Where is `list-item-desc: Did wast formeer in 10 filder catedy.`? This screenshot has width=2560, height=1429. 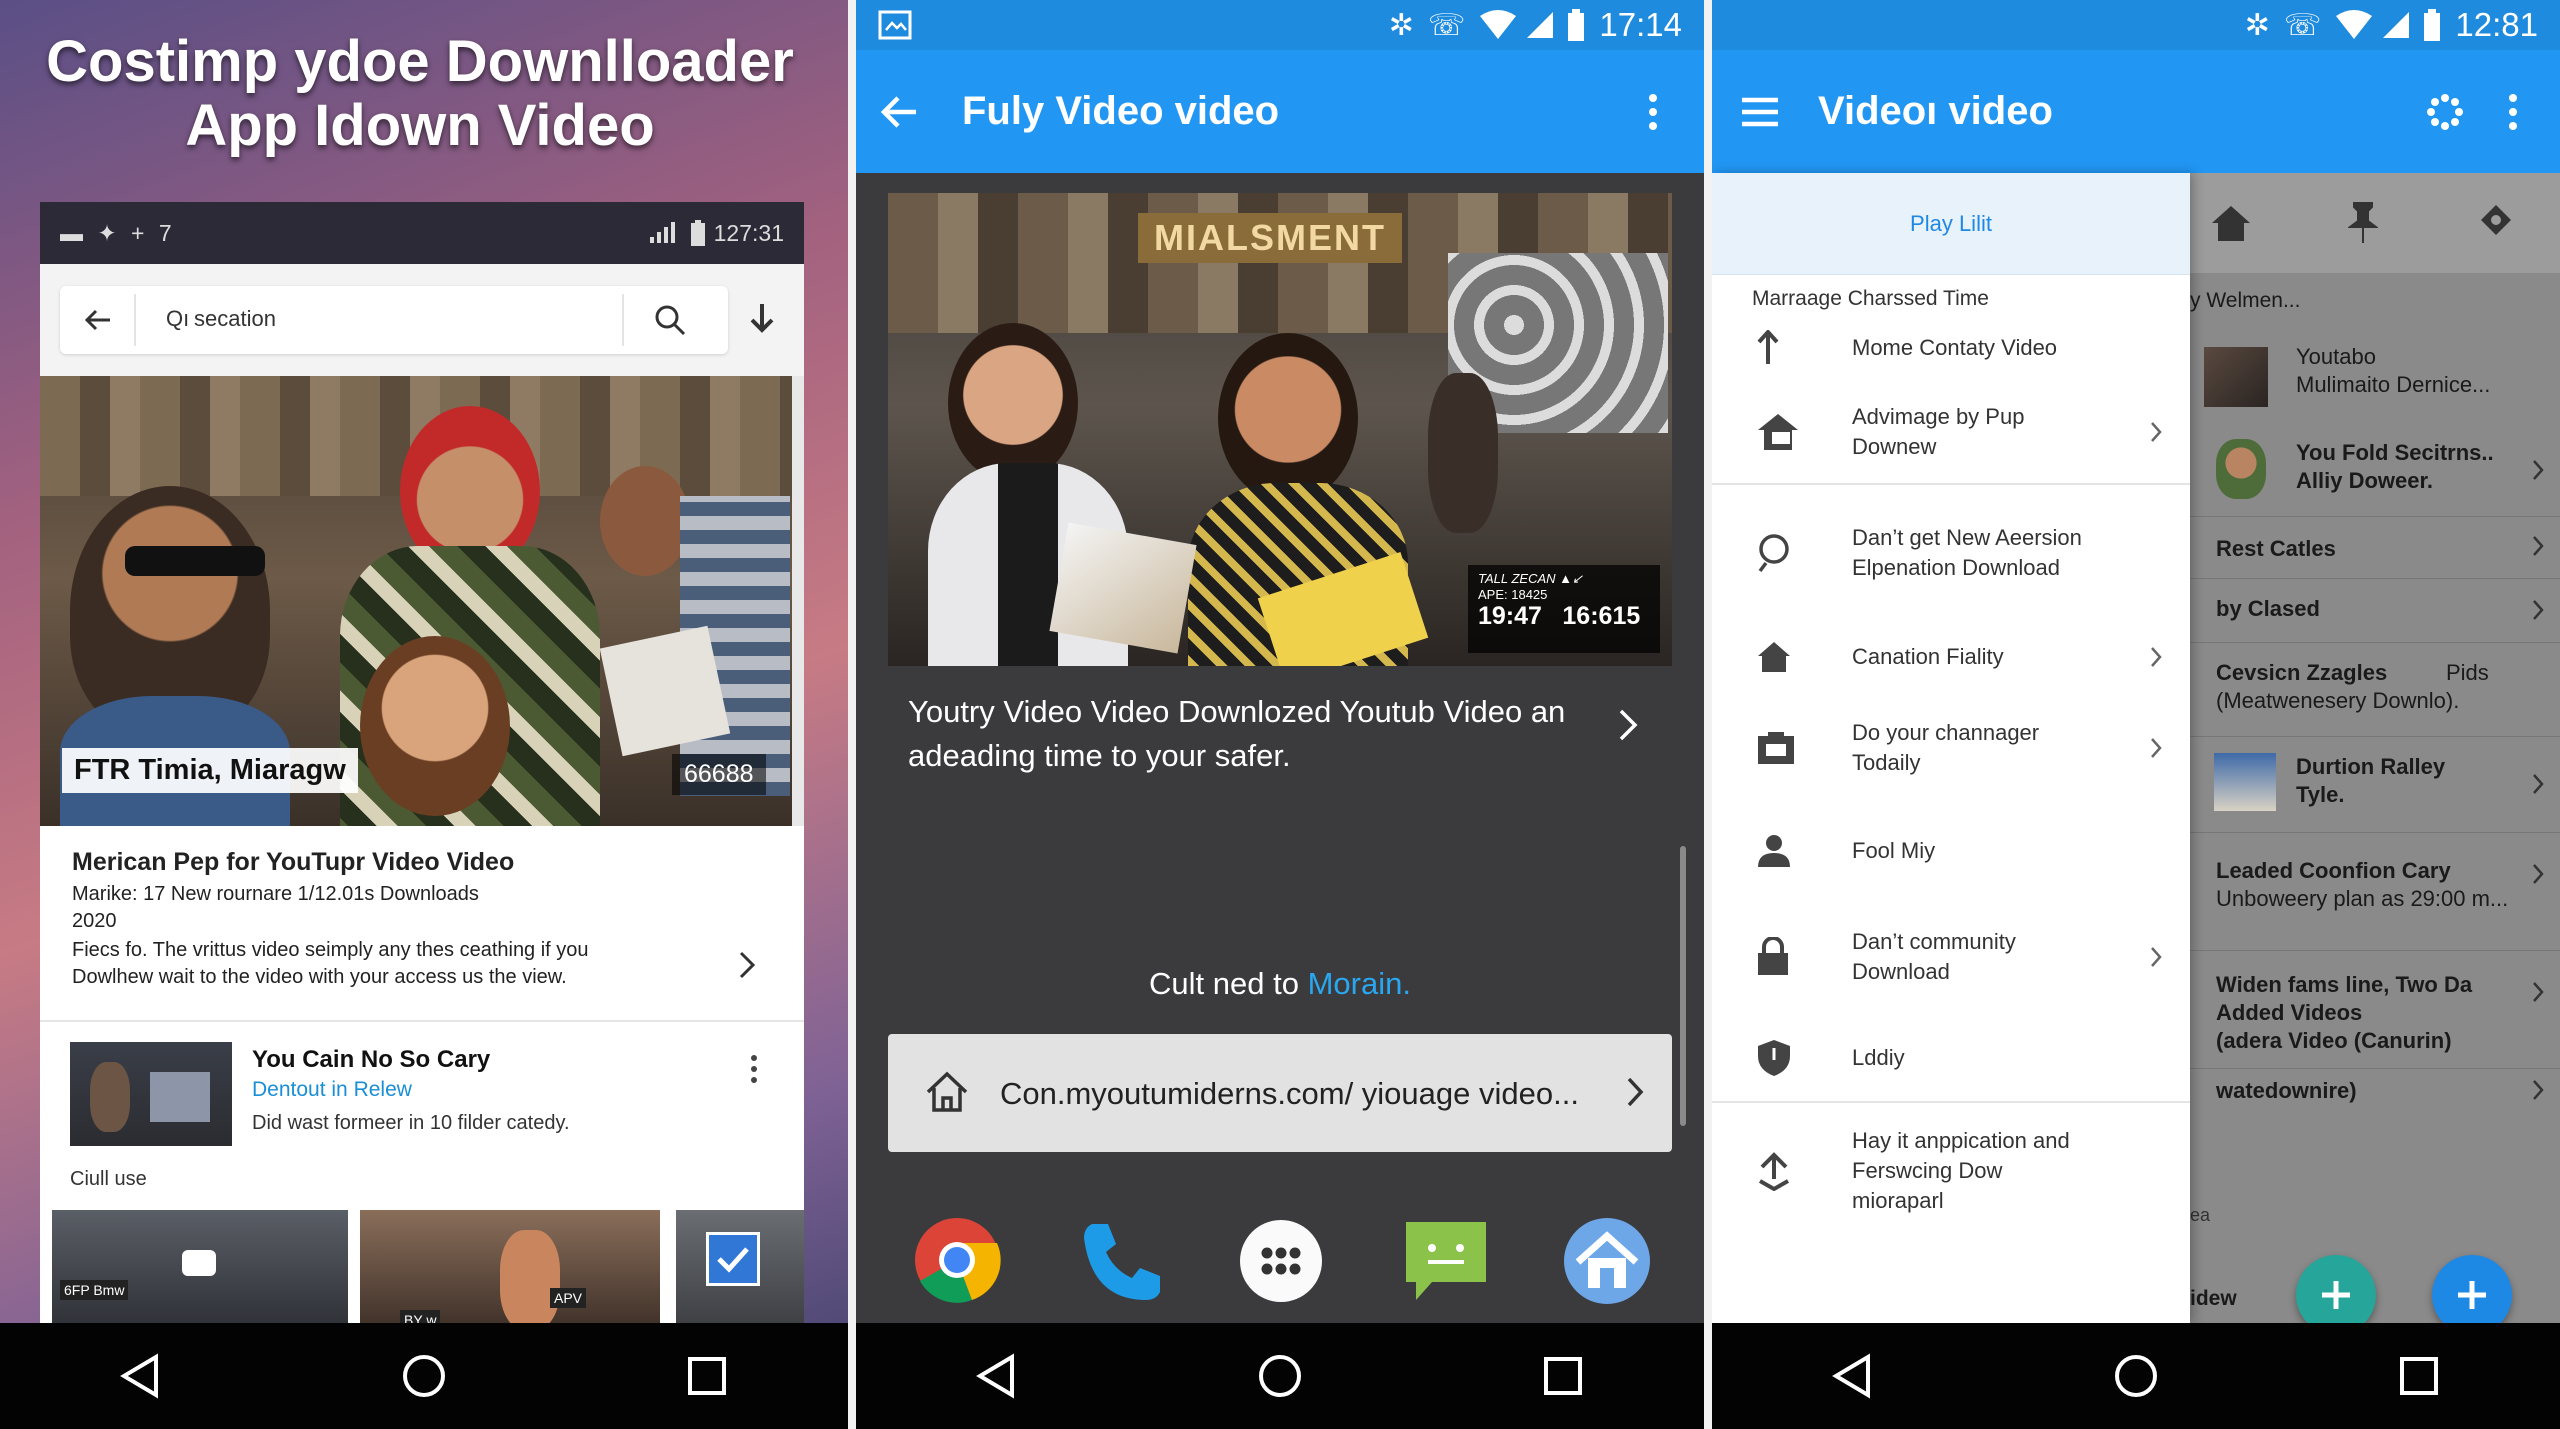
list-item-desc: Did wast formeer in 10 filder catedy. is located at coordinates (411, 1123).